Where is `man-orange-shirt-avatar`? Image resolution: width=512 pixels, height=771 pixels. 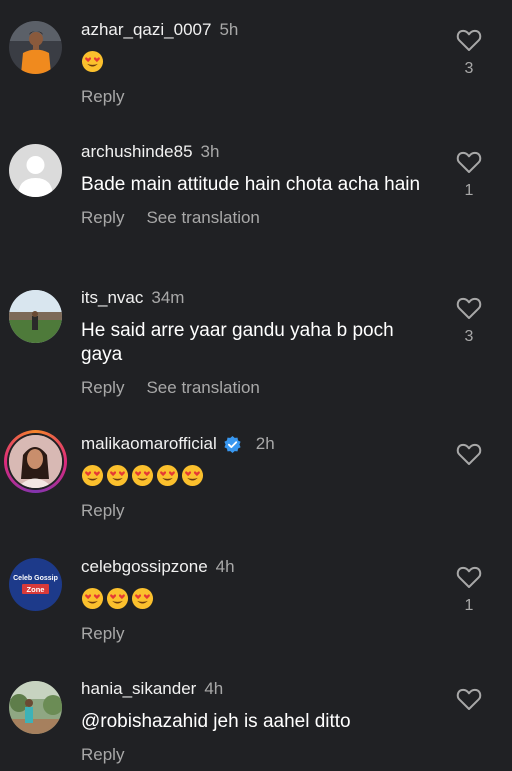 man-orange-shirt-avatar is located at coordinates (35, 47).